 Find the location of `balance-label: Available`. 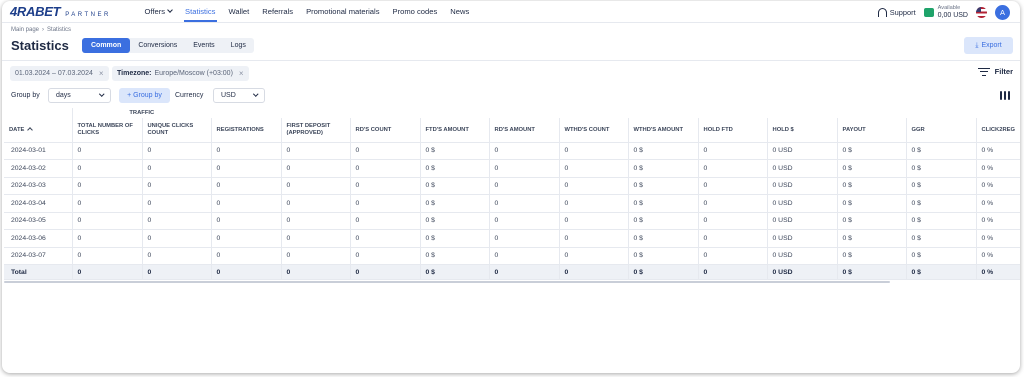

balance-label: Available is located at coordinates (949, 8).